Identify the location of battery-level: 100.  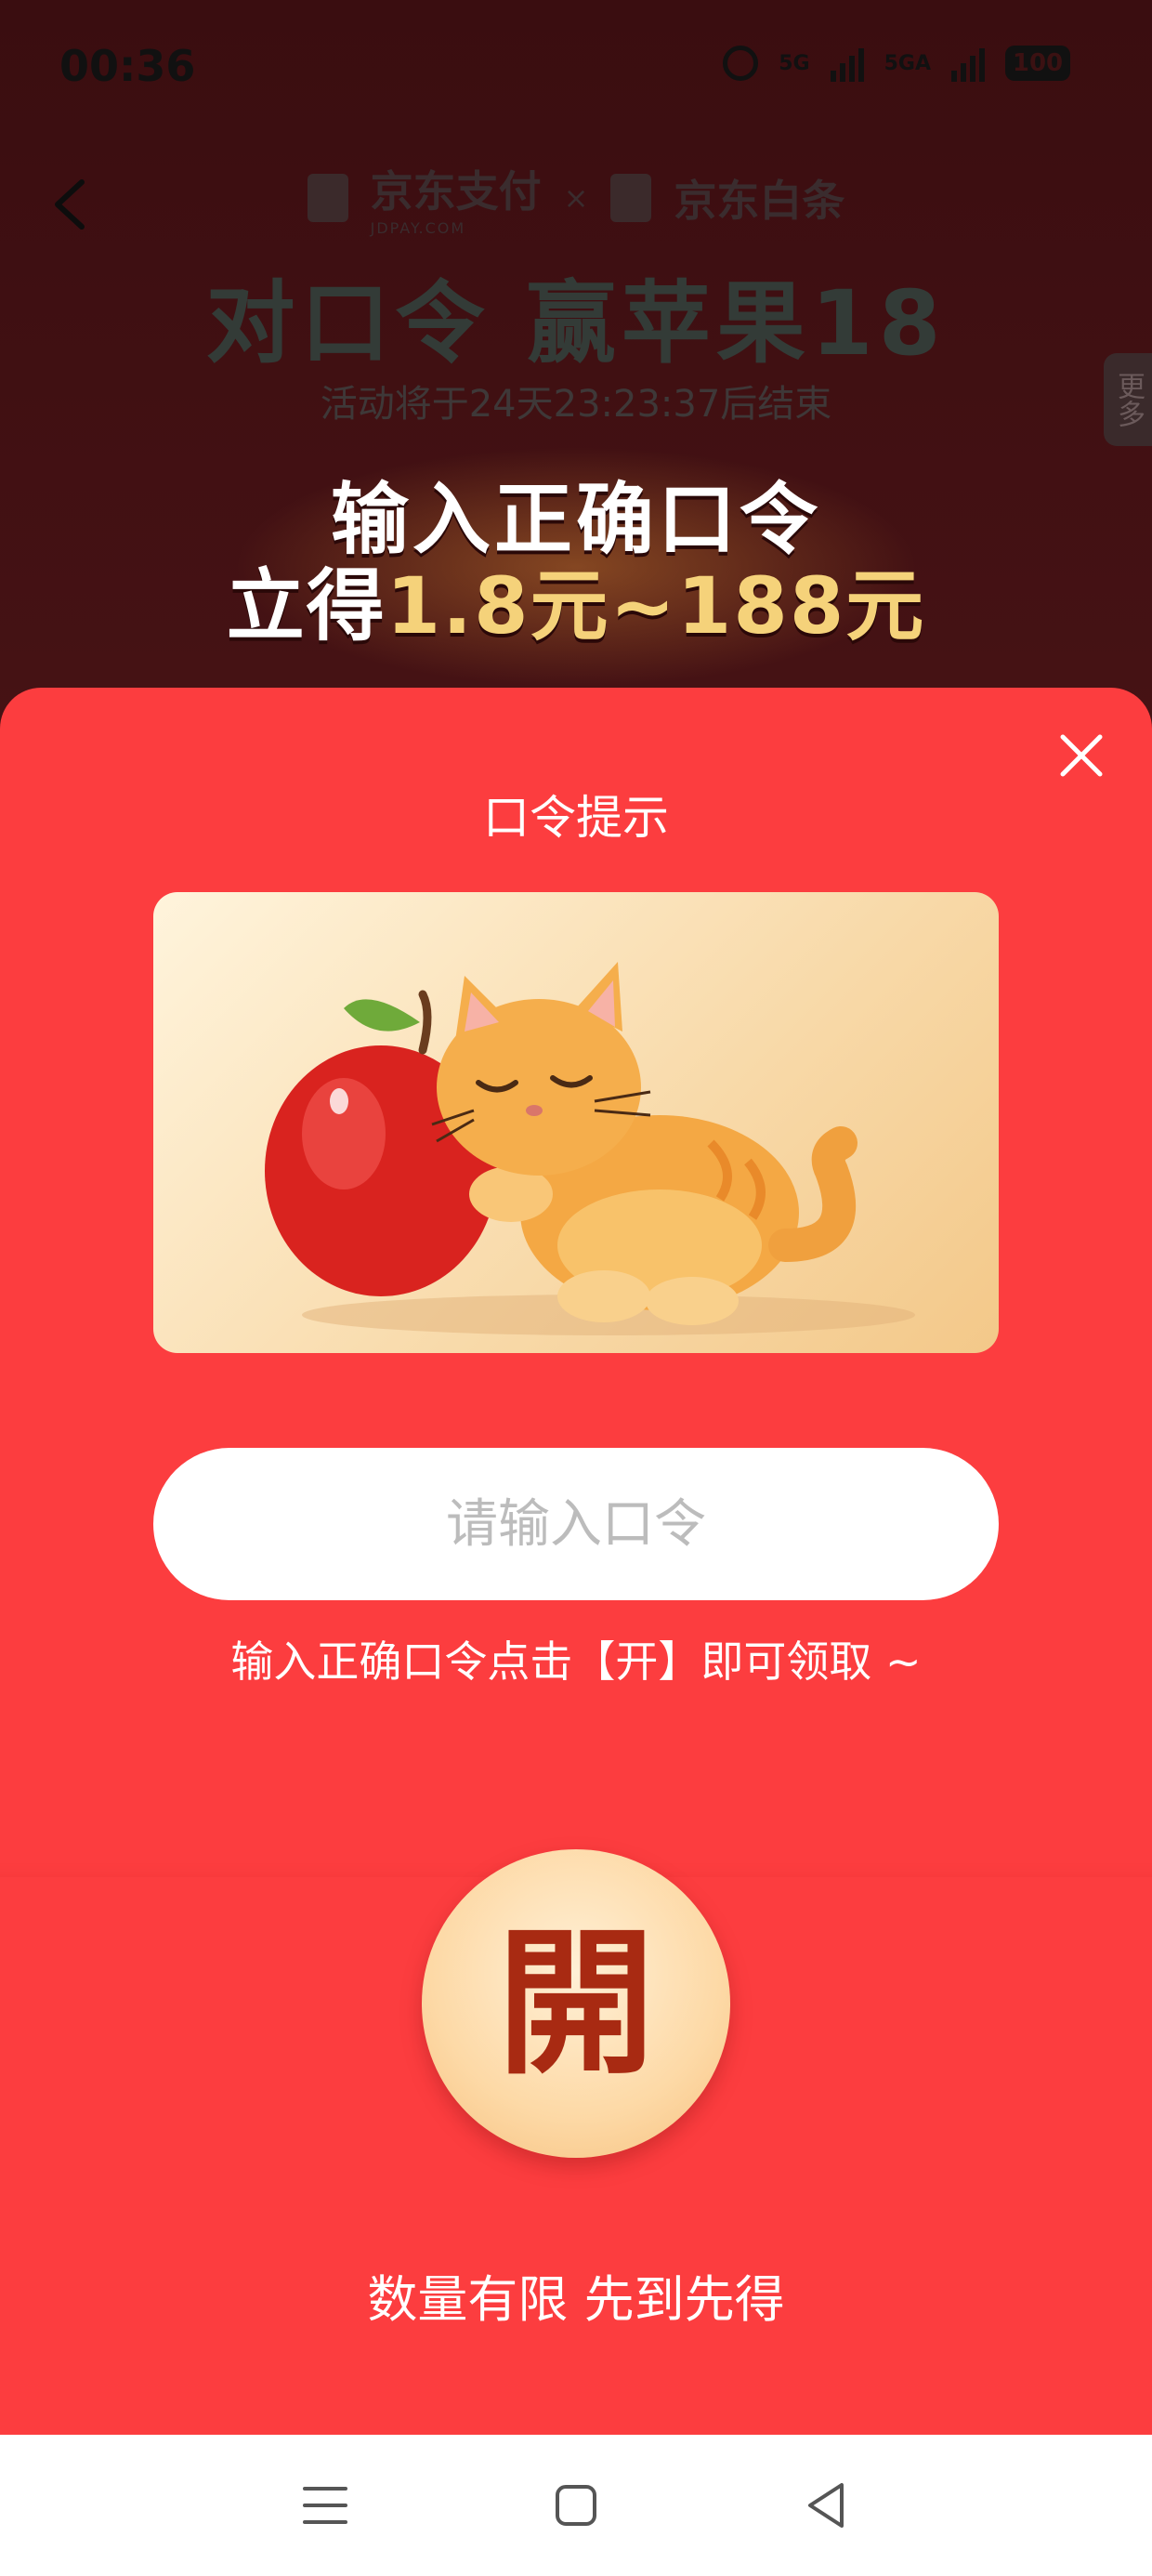
(1038, 63).